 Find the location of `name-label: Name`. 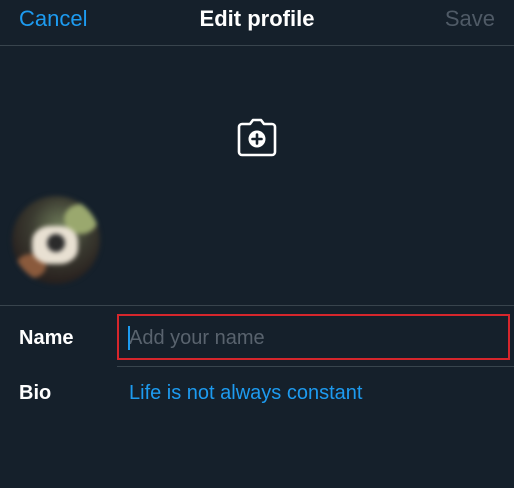

name-label: Name is located at coordinates (46, 338).